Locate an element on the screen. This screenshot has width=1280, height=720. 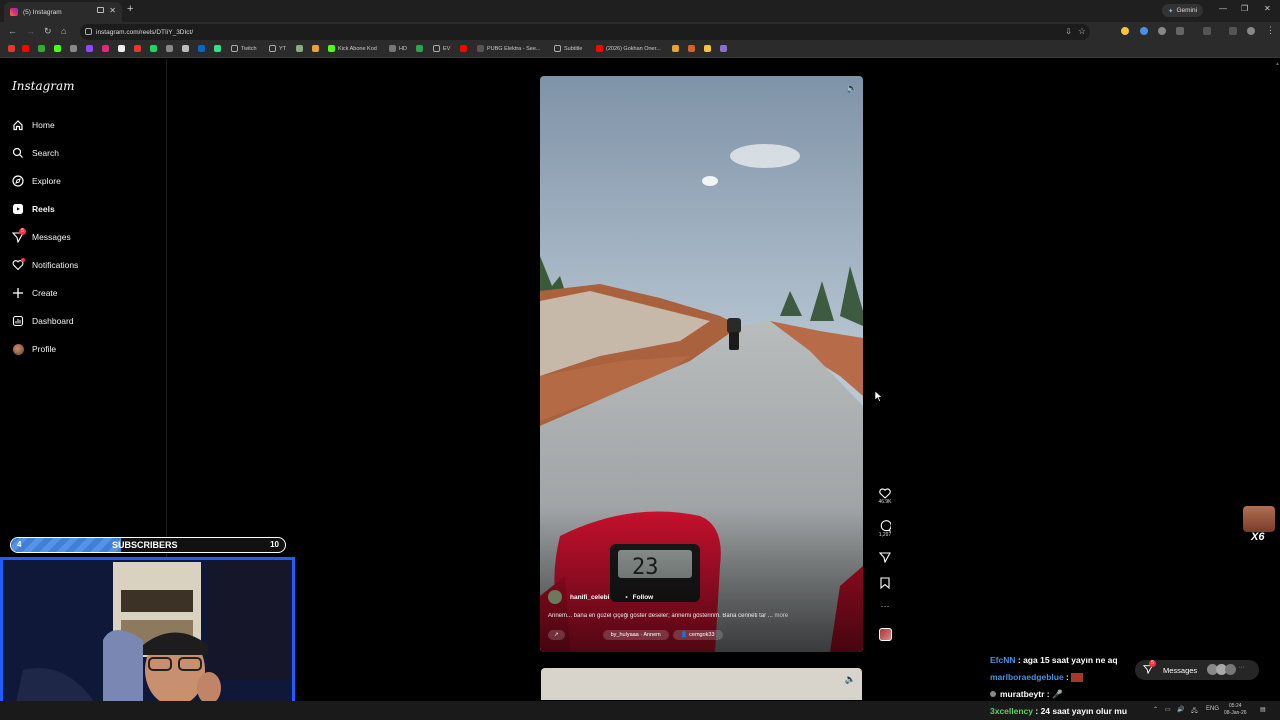
share-action is located at coordinates (885, 557).